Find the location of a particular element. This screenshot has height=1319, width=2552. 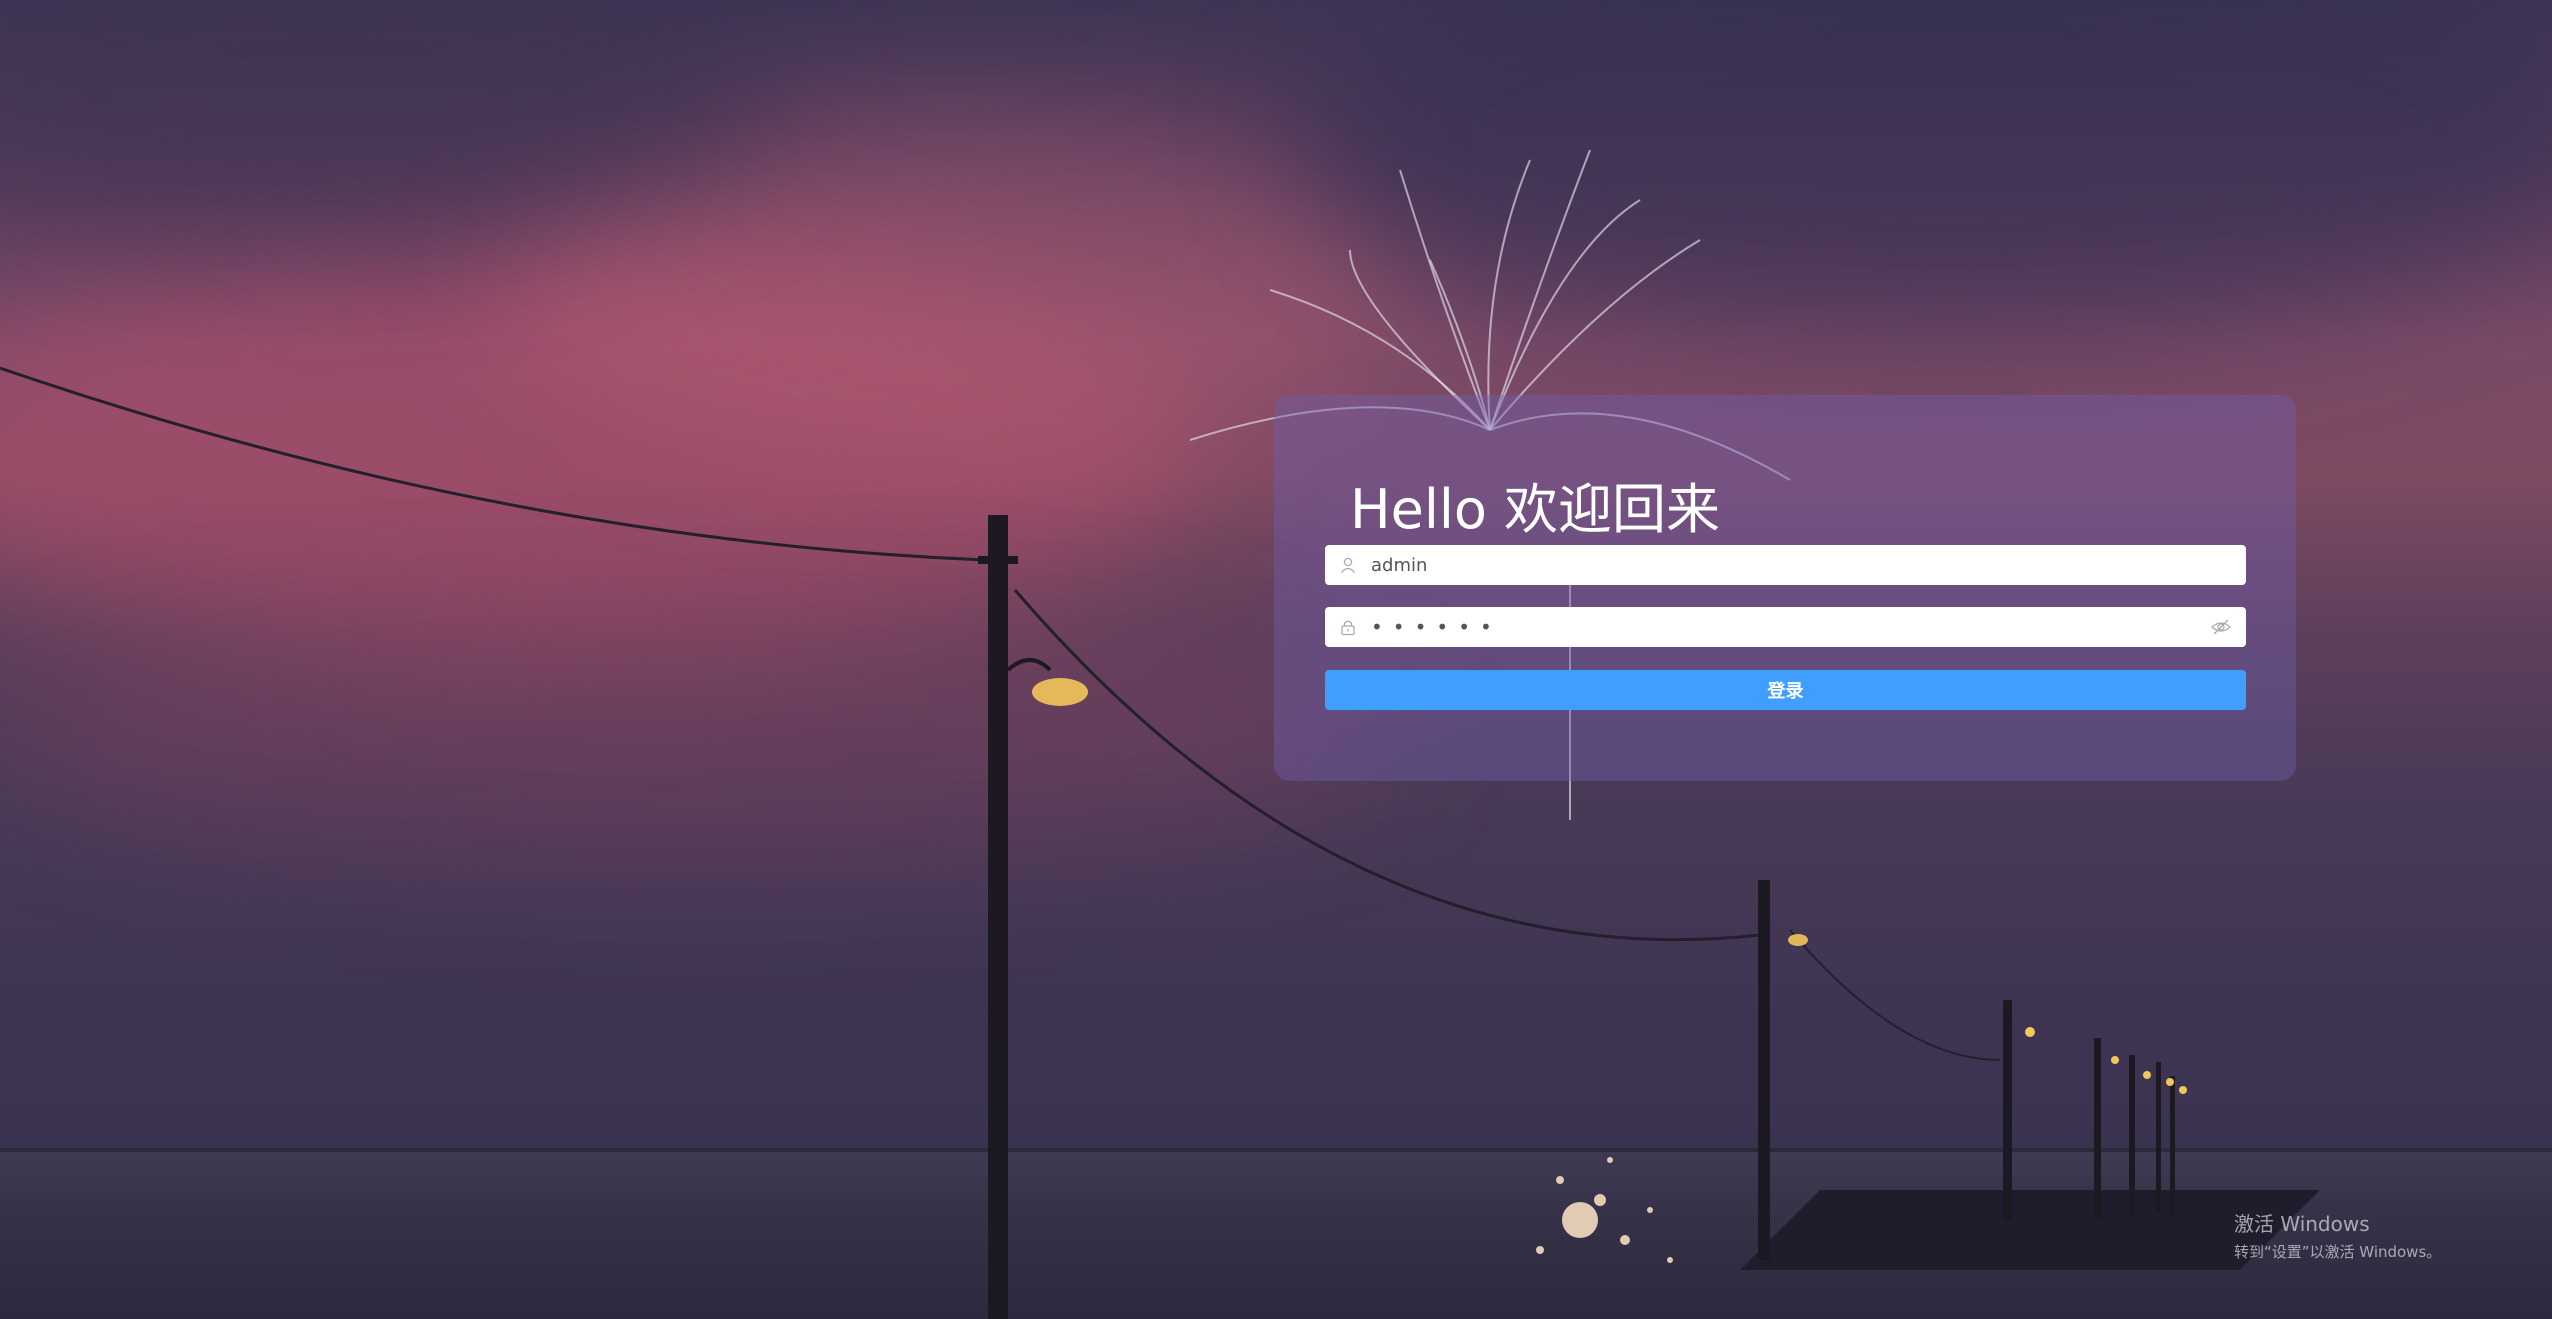

username-field is located at coordinates (1785, 565).